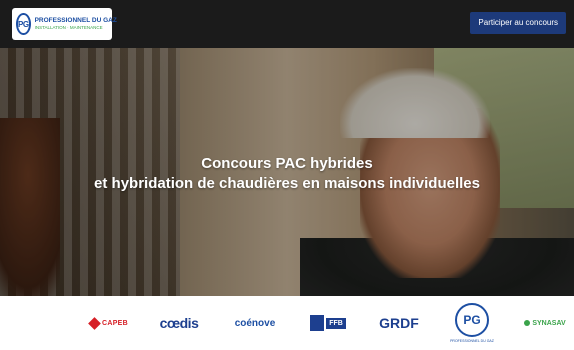  I want to click on pg-partner-logo: PG PROFESSIONNEL DU GAZ, so click(472, 323).